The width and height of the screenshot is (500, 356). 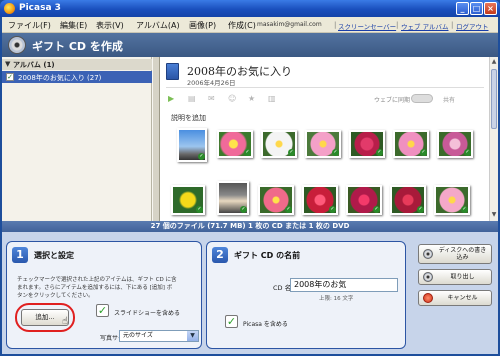 What do you see at coordinates (455, 298) in the screenshot?
I see `cancel-button: キャンセル` at bounding box center [455, 298].